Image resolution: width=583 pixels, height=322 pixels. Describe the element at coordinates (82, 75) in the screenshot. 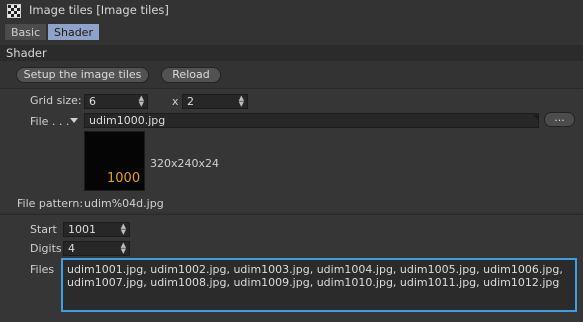

I see `setup-image-tiles-button: Setup the image tiles` at that location.